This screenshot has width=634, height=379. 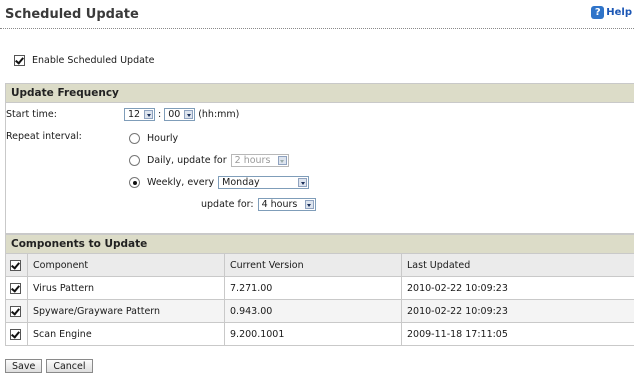 I want to click on component-version: 9.200.1001, so click(x=313, y=333).